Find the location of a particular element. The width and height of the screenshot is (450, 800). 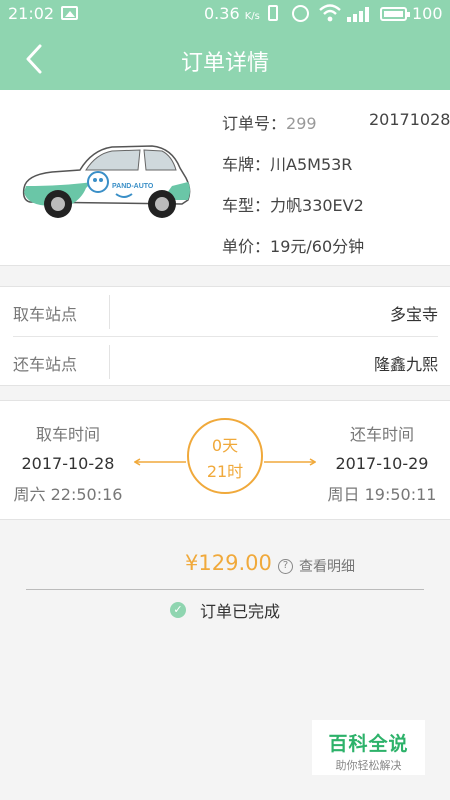

order-status-label: 订单已完成 is located at coordinates (240, 611).